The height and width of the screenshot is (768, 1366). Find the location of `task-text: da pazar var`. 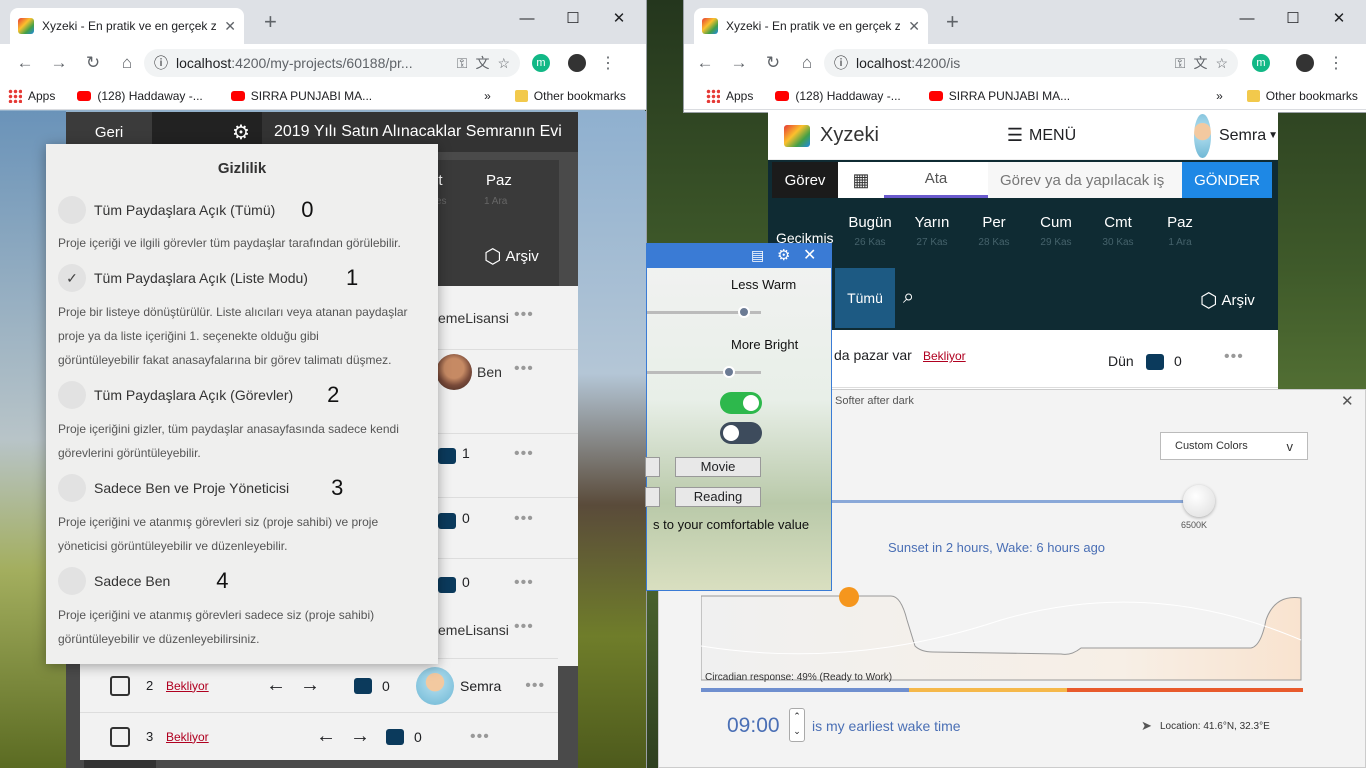

task-text: da pazar var is located at coordinates (873, 355).